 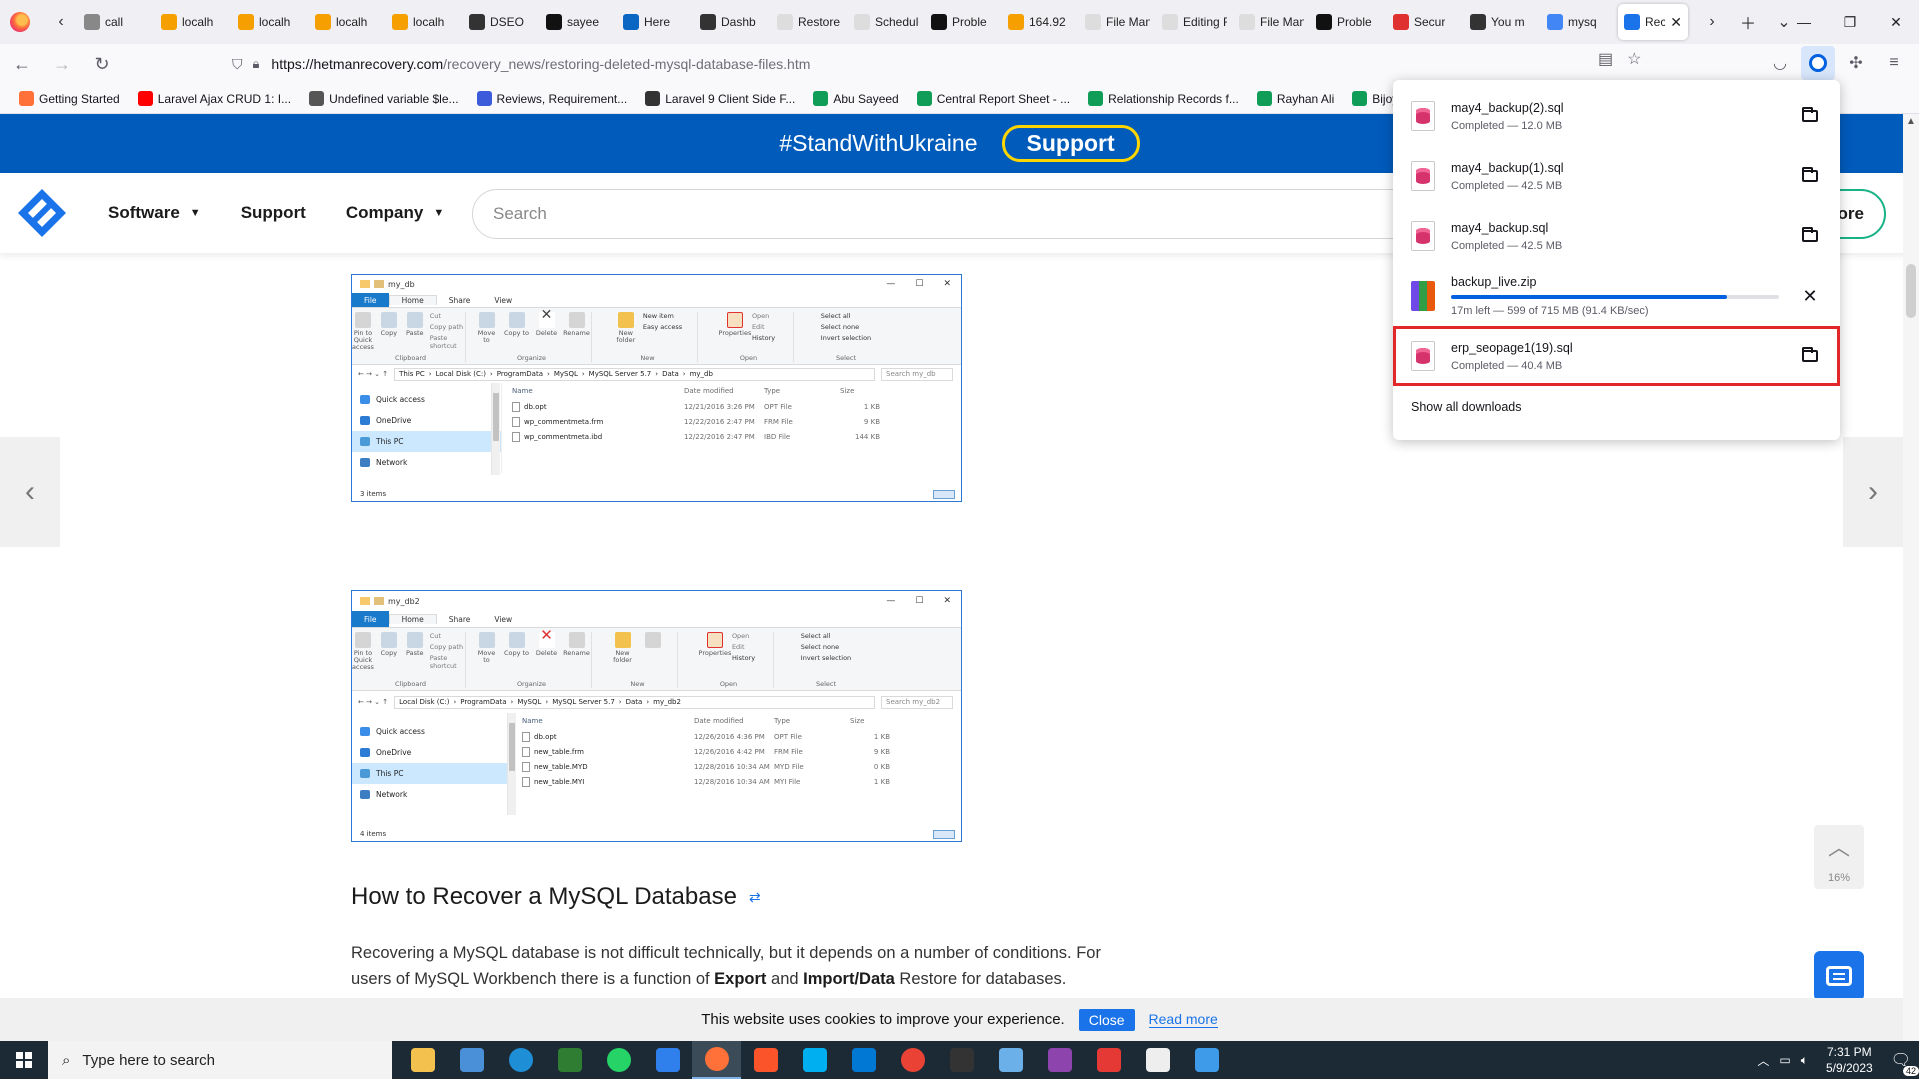 I want to click on taskbar-app-chrome, so click(x=912, y=1060).